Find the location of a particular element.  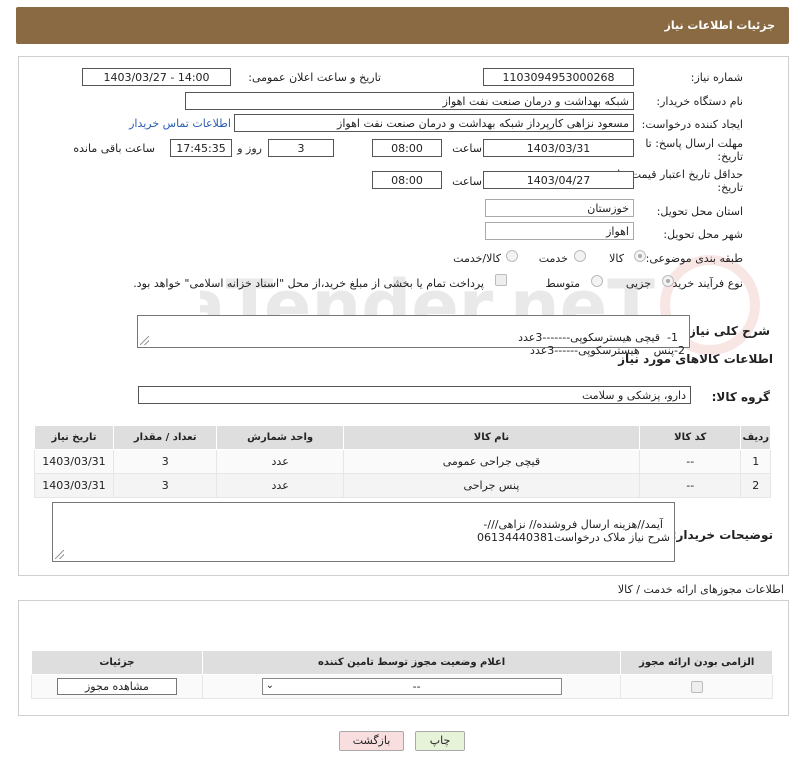

buyer-org-label: نام دستگاه خریدار: is located at coordinates (699, 101).